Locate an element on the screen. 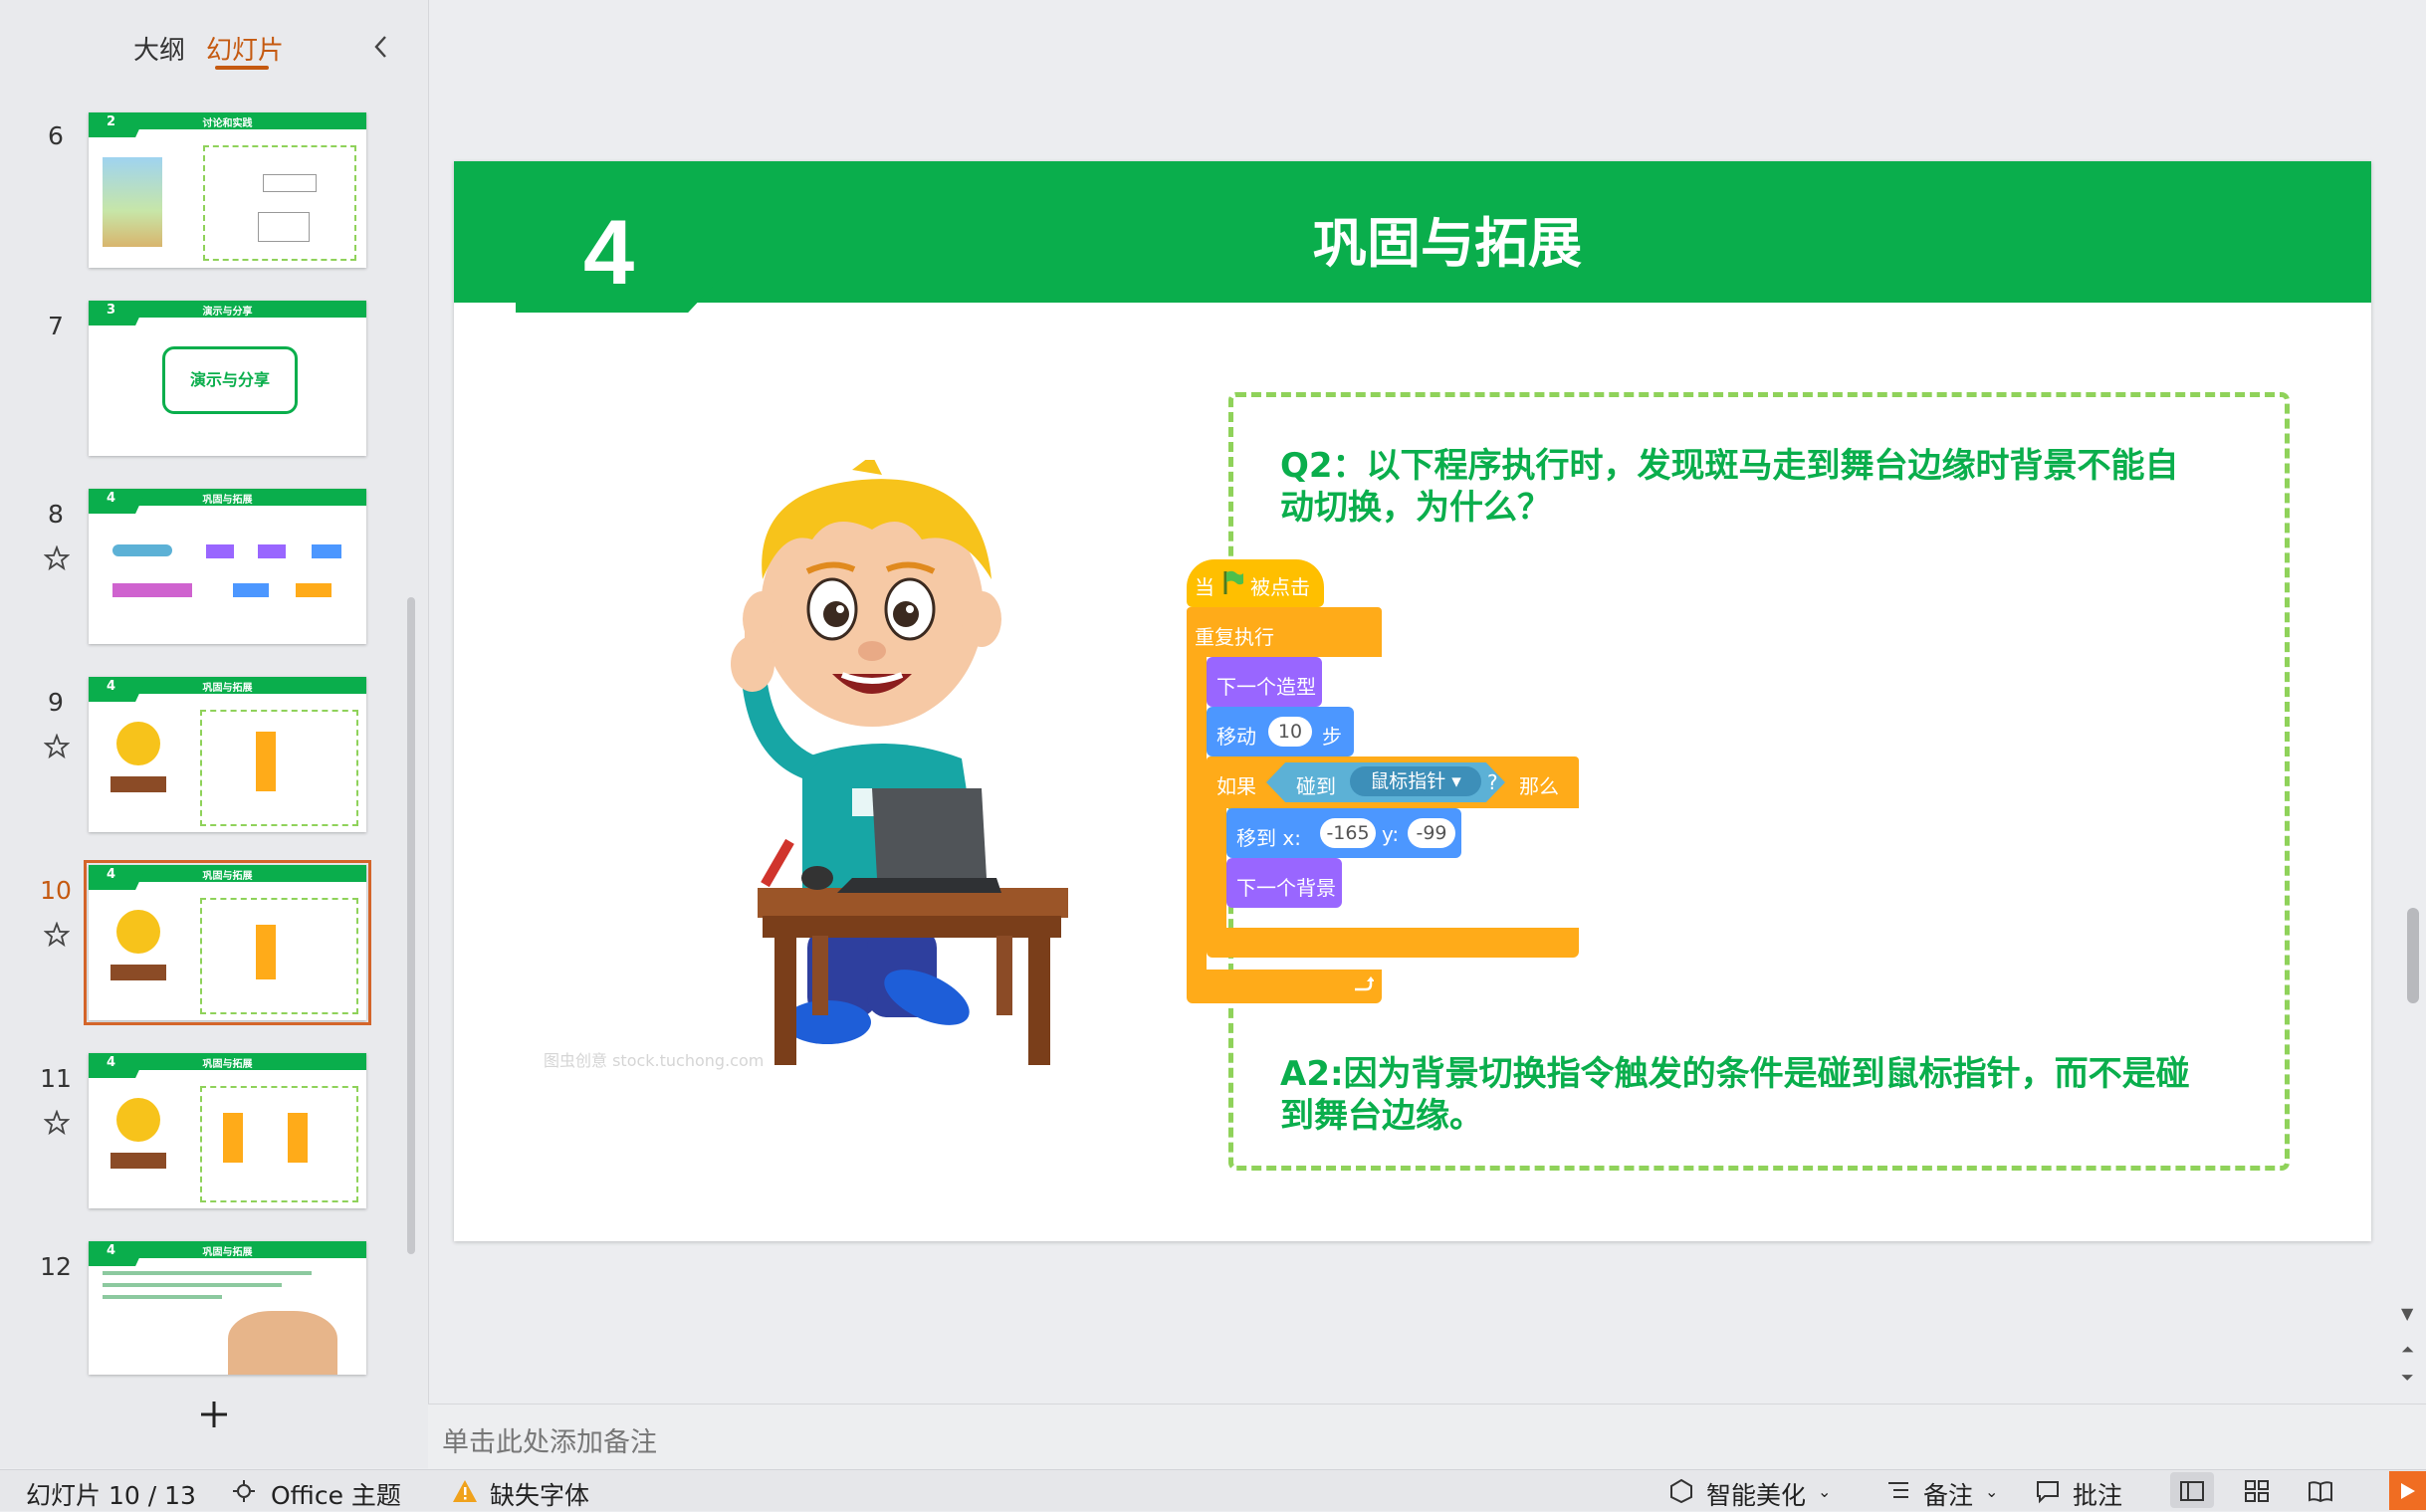 The height and width of the screenshot is (1512, 2426). tab-outline: 大纲 is located at coordinates (159, 48).